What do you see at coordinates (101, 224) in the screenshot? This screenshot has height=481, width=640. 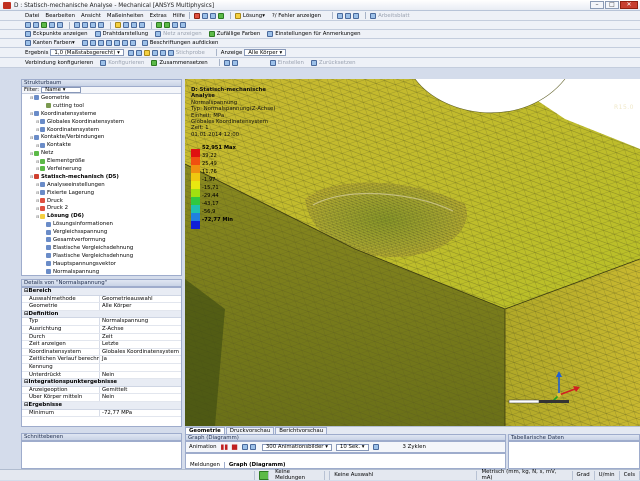 I see `tree-item: Lösungsinformationen` at bounding box center [101, 224].